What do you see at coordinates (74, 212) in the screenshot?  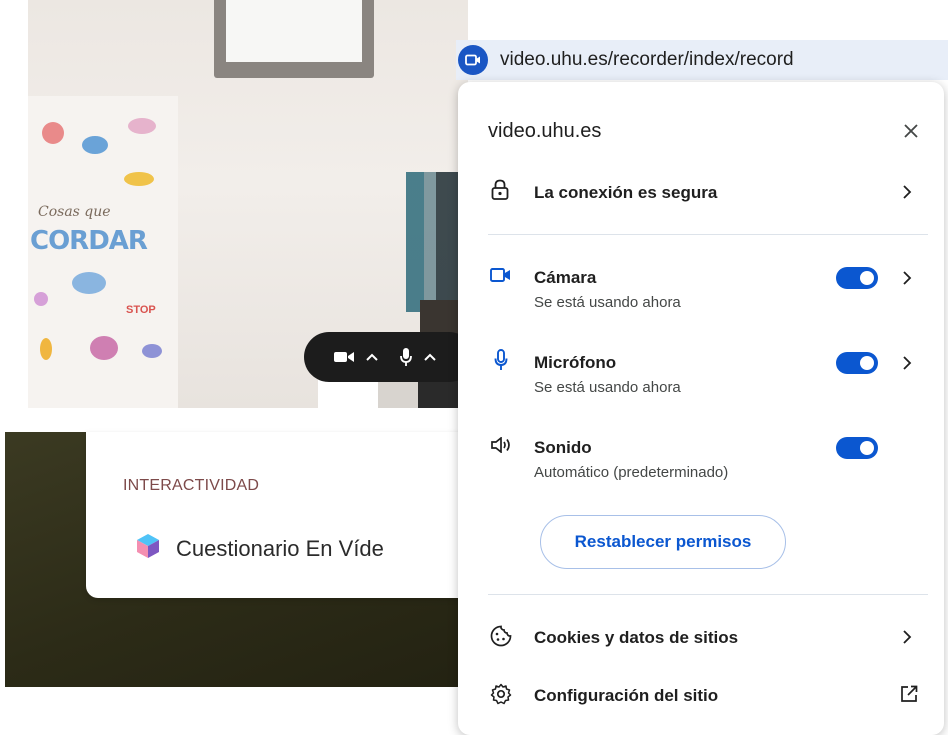 I see `poster-text-1: Cosas que` at bounding box center [74, 212].